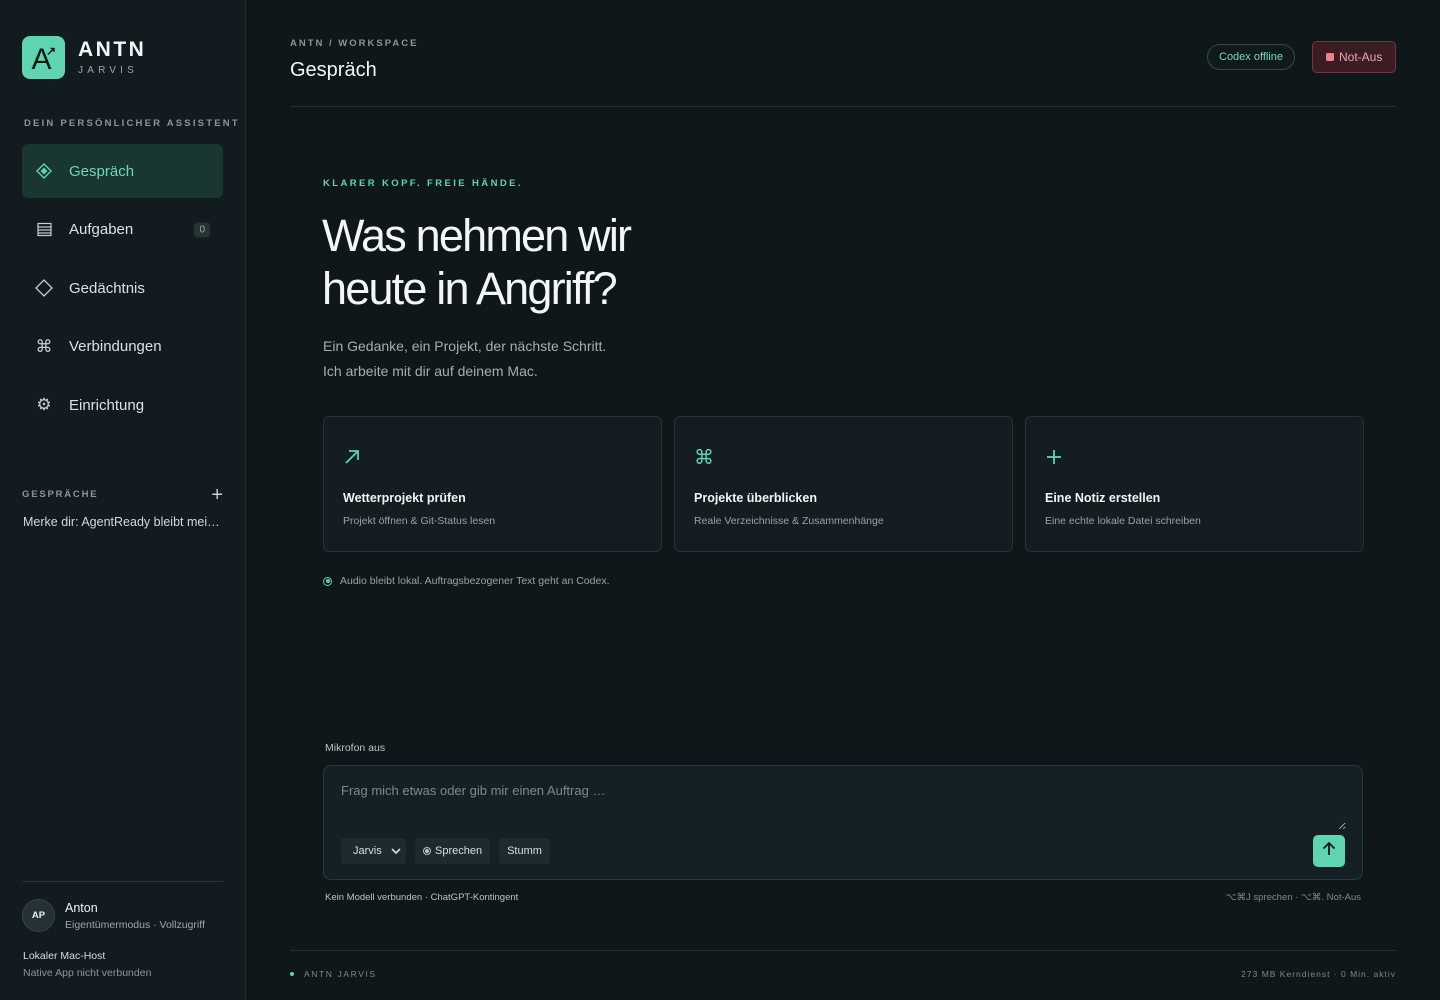 This screenshot has width=1440, height=1000. I want to click on user-profile: AP Anton Eigentümermodus · Vollzugriff, so click(113, 915).